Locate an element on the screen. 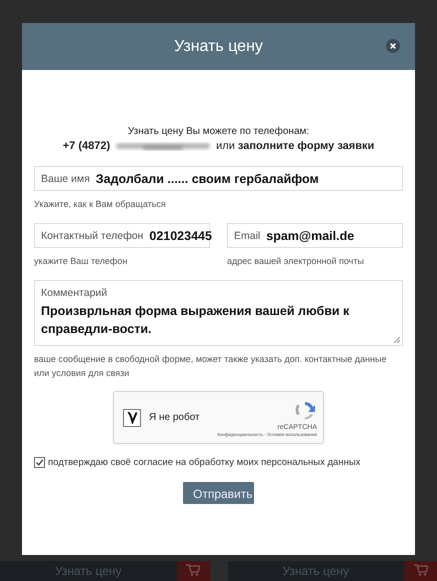 The image size is (437, 581). modal-title: Узнать цену is located at coordinates (218, 47).